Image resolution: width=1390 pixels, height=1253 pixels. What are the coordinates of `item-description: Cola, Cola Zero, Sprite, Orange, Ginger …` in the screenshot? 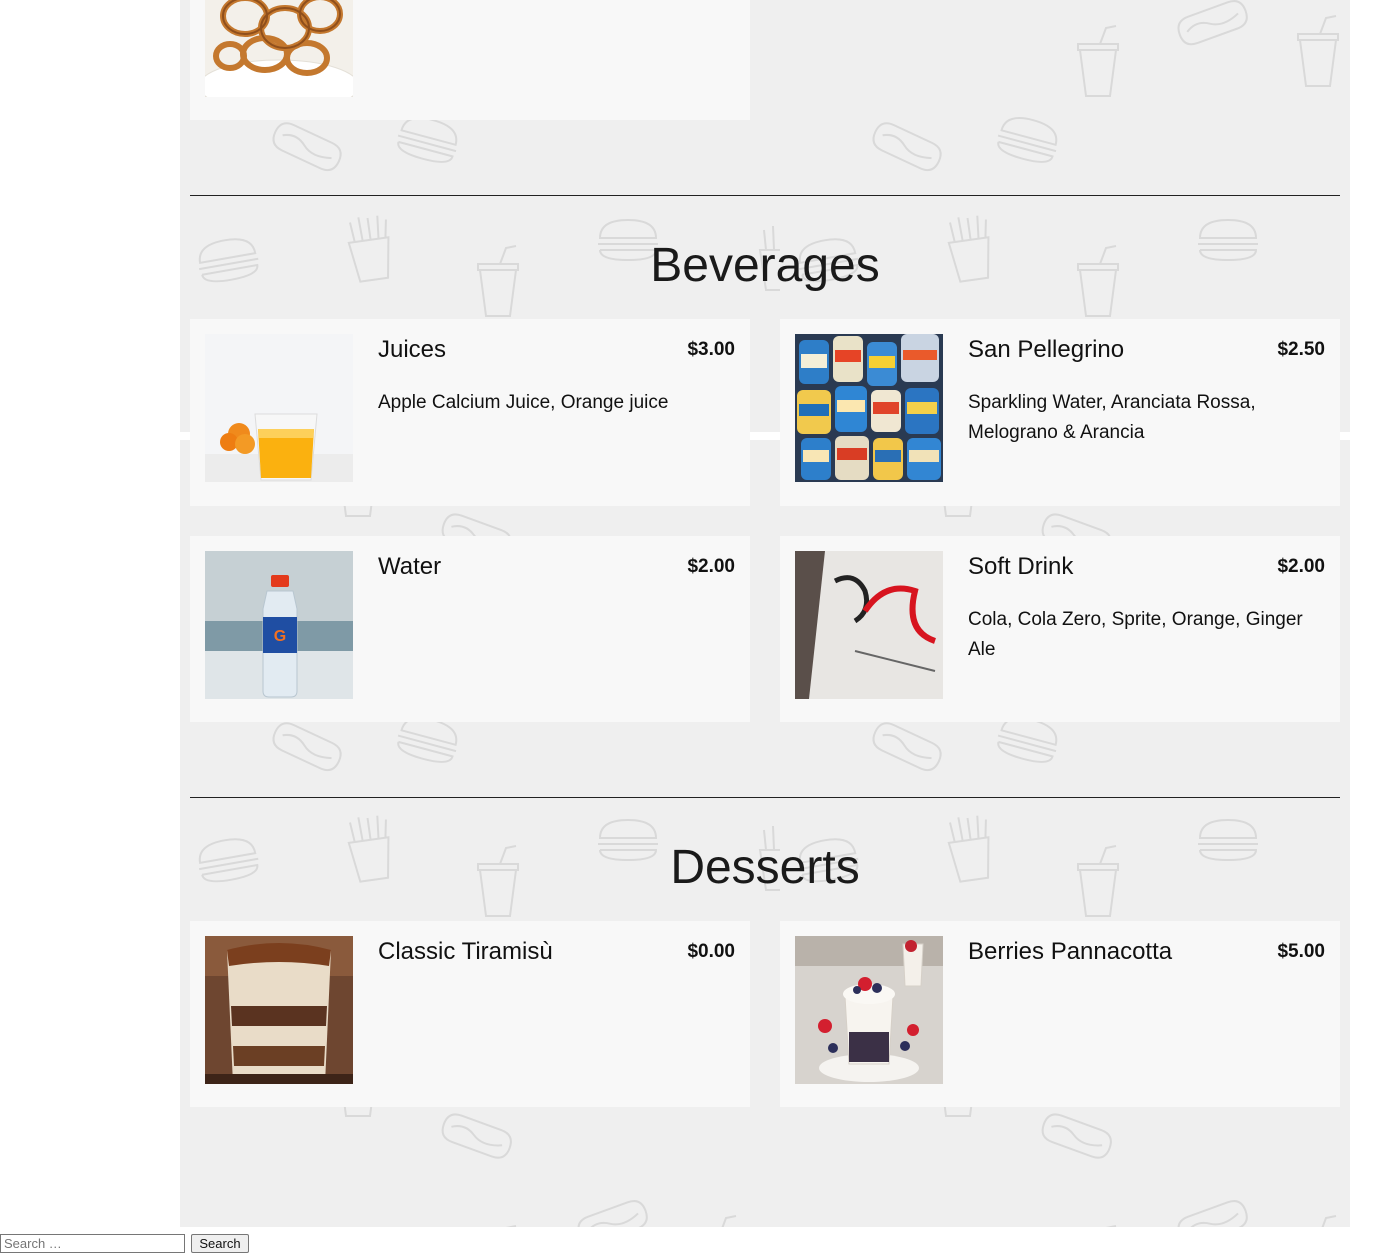 It's located at (1135, 634).